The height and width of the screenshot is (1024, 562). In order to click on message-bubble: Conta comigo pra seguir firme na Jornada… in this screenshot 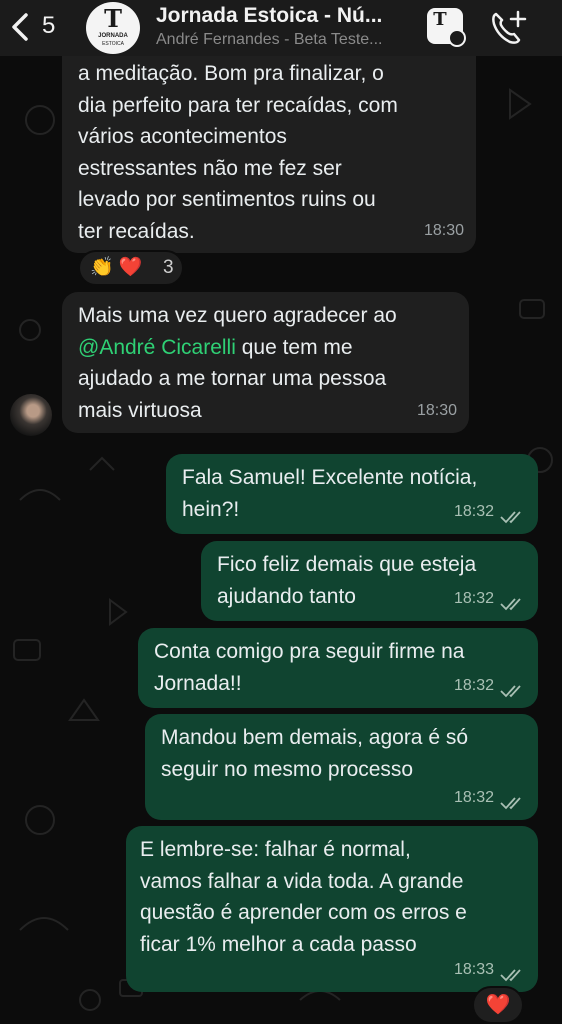, I will do `click(338, 668)`.